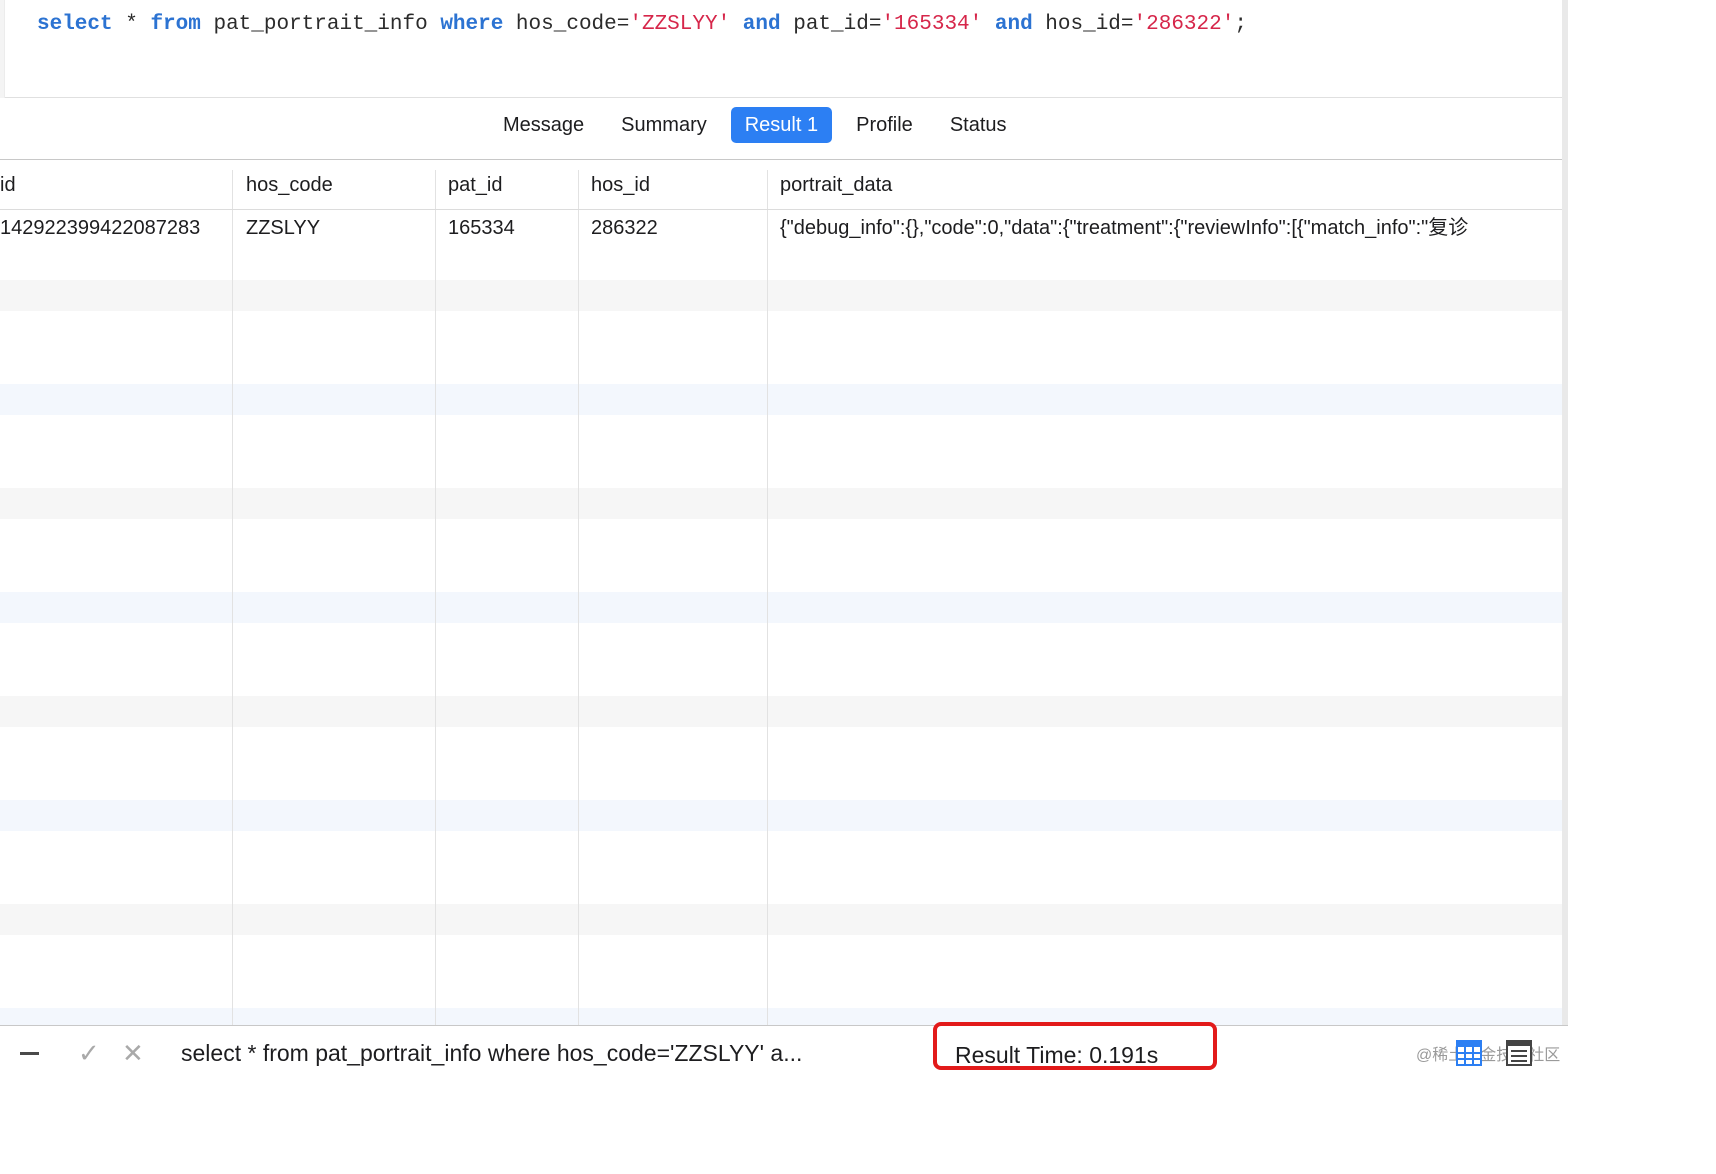 This screenshot has width=1716, height=1174. What do you see at coordinates (932, 24) in the screenshot?
I see `sql-string-literal: '165334'` at bounding box center [932, 24].